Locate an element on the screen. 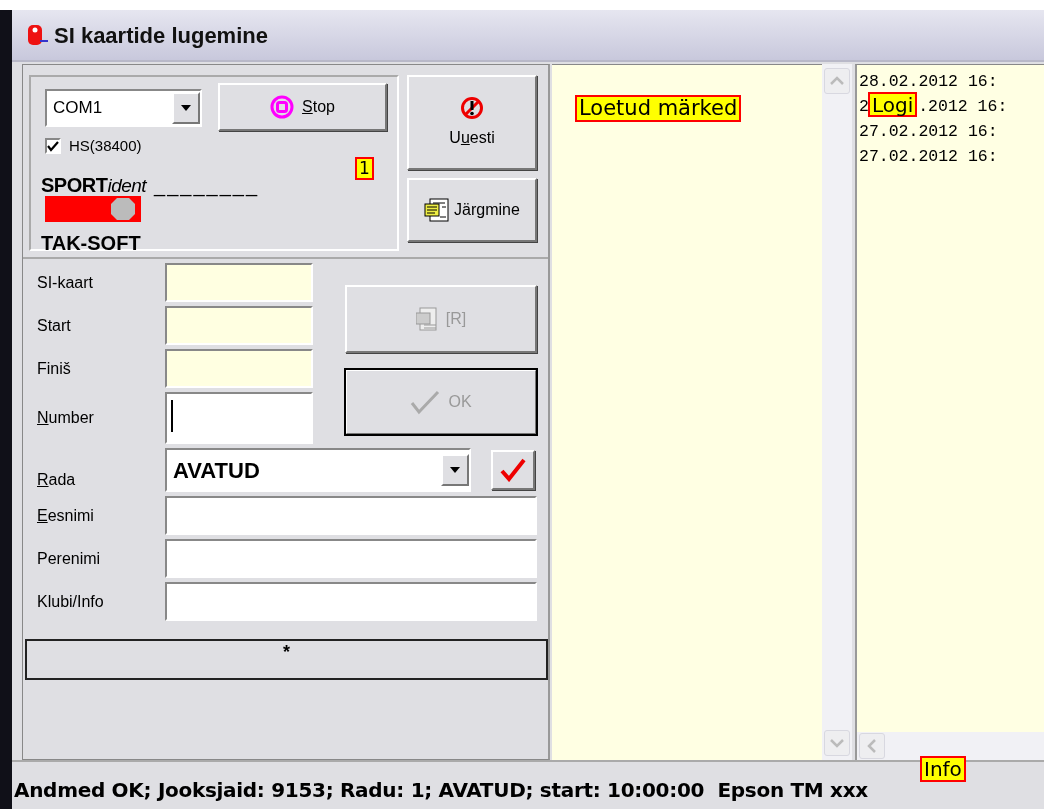 This screenshot has height=809, width=1044. app-icon is located at coordinates (37, 35).